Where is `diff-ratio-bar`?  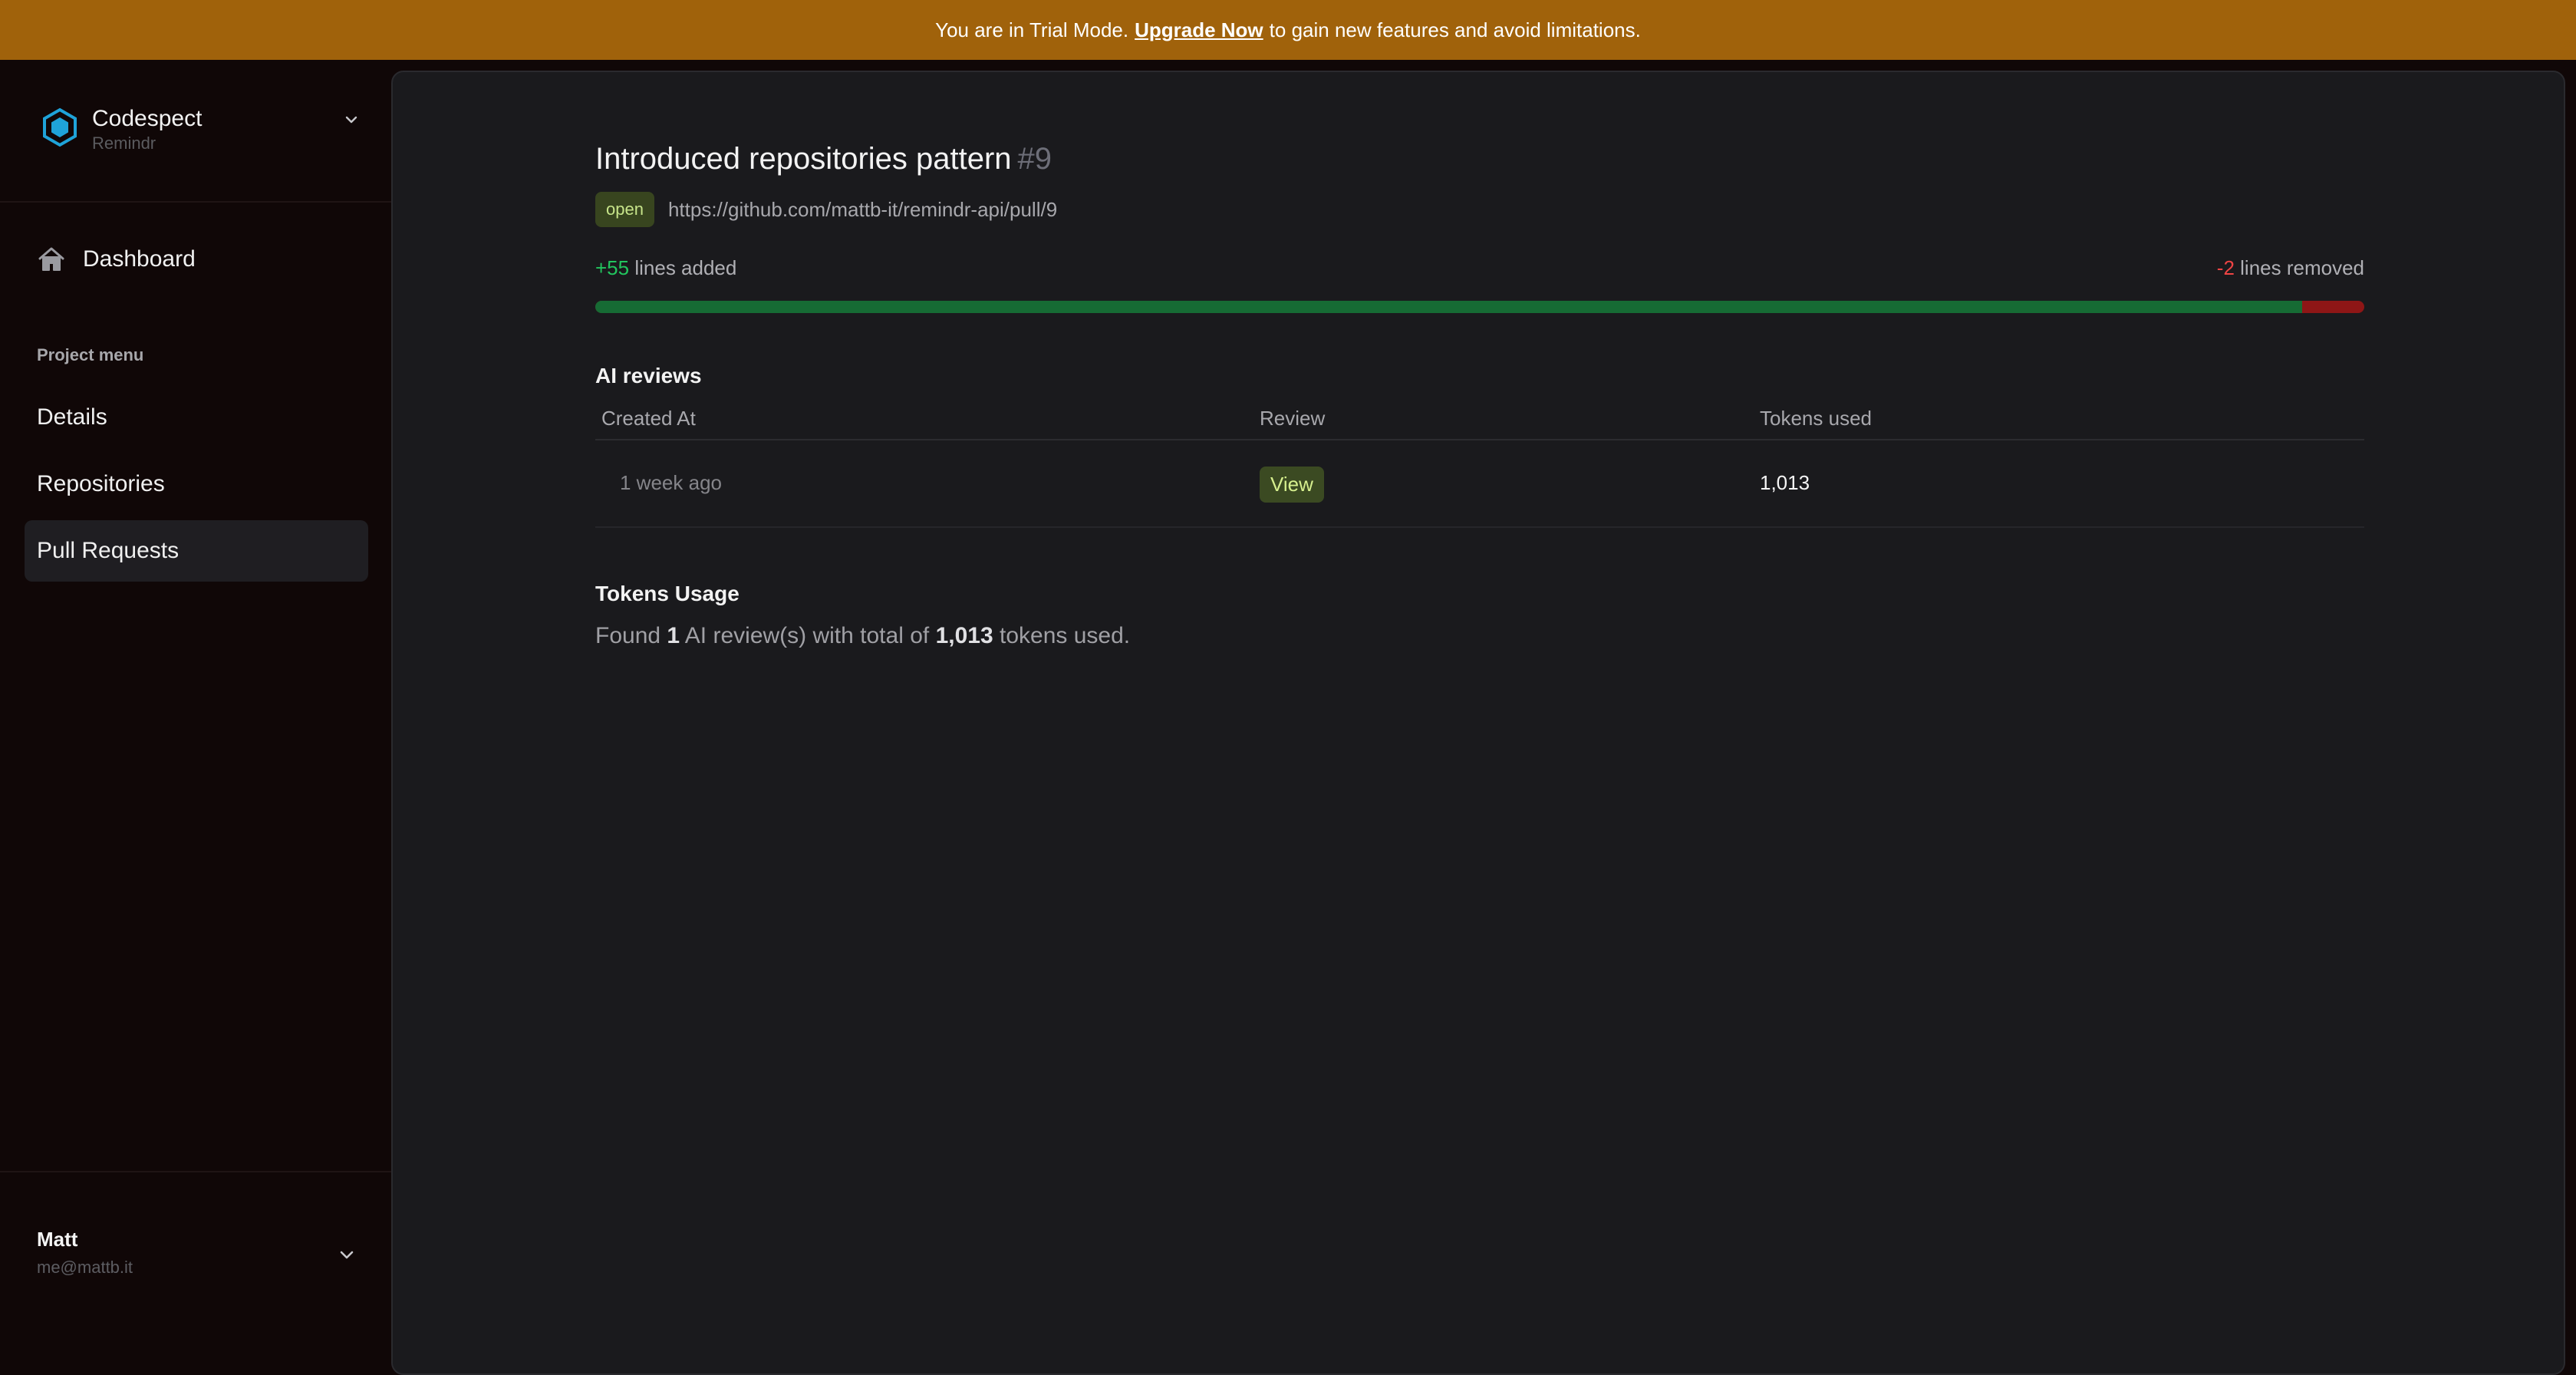 diff-ratio-bar is located at coordinates (1479, 307).